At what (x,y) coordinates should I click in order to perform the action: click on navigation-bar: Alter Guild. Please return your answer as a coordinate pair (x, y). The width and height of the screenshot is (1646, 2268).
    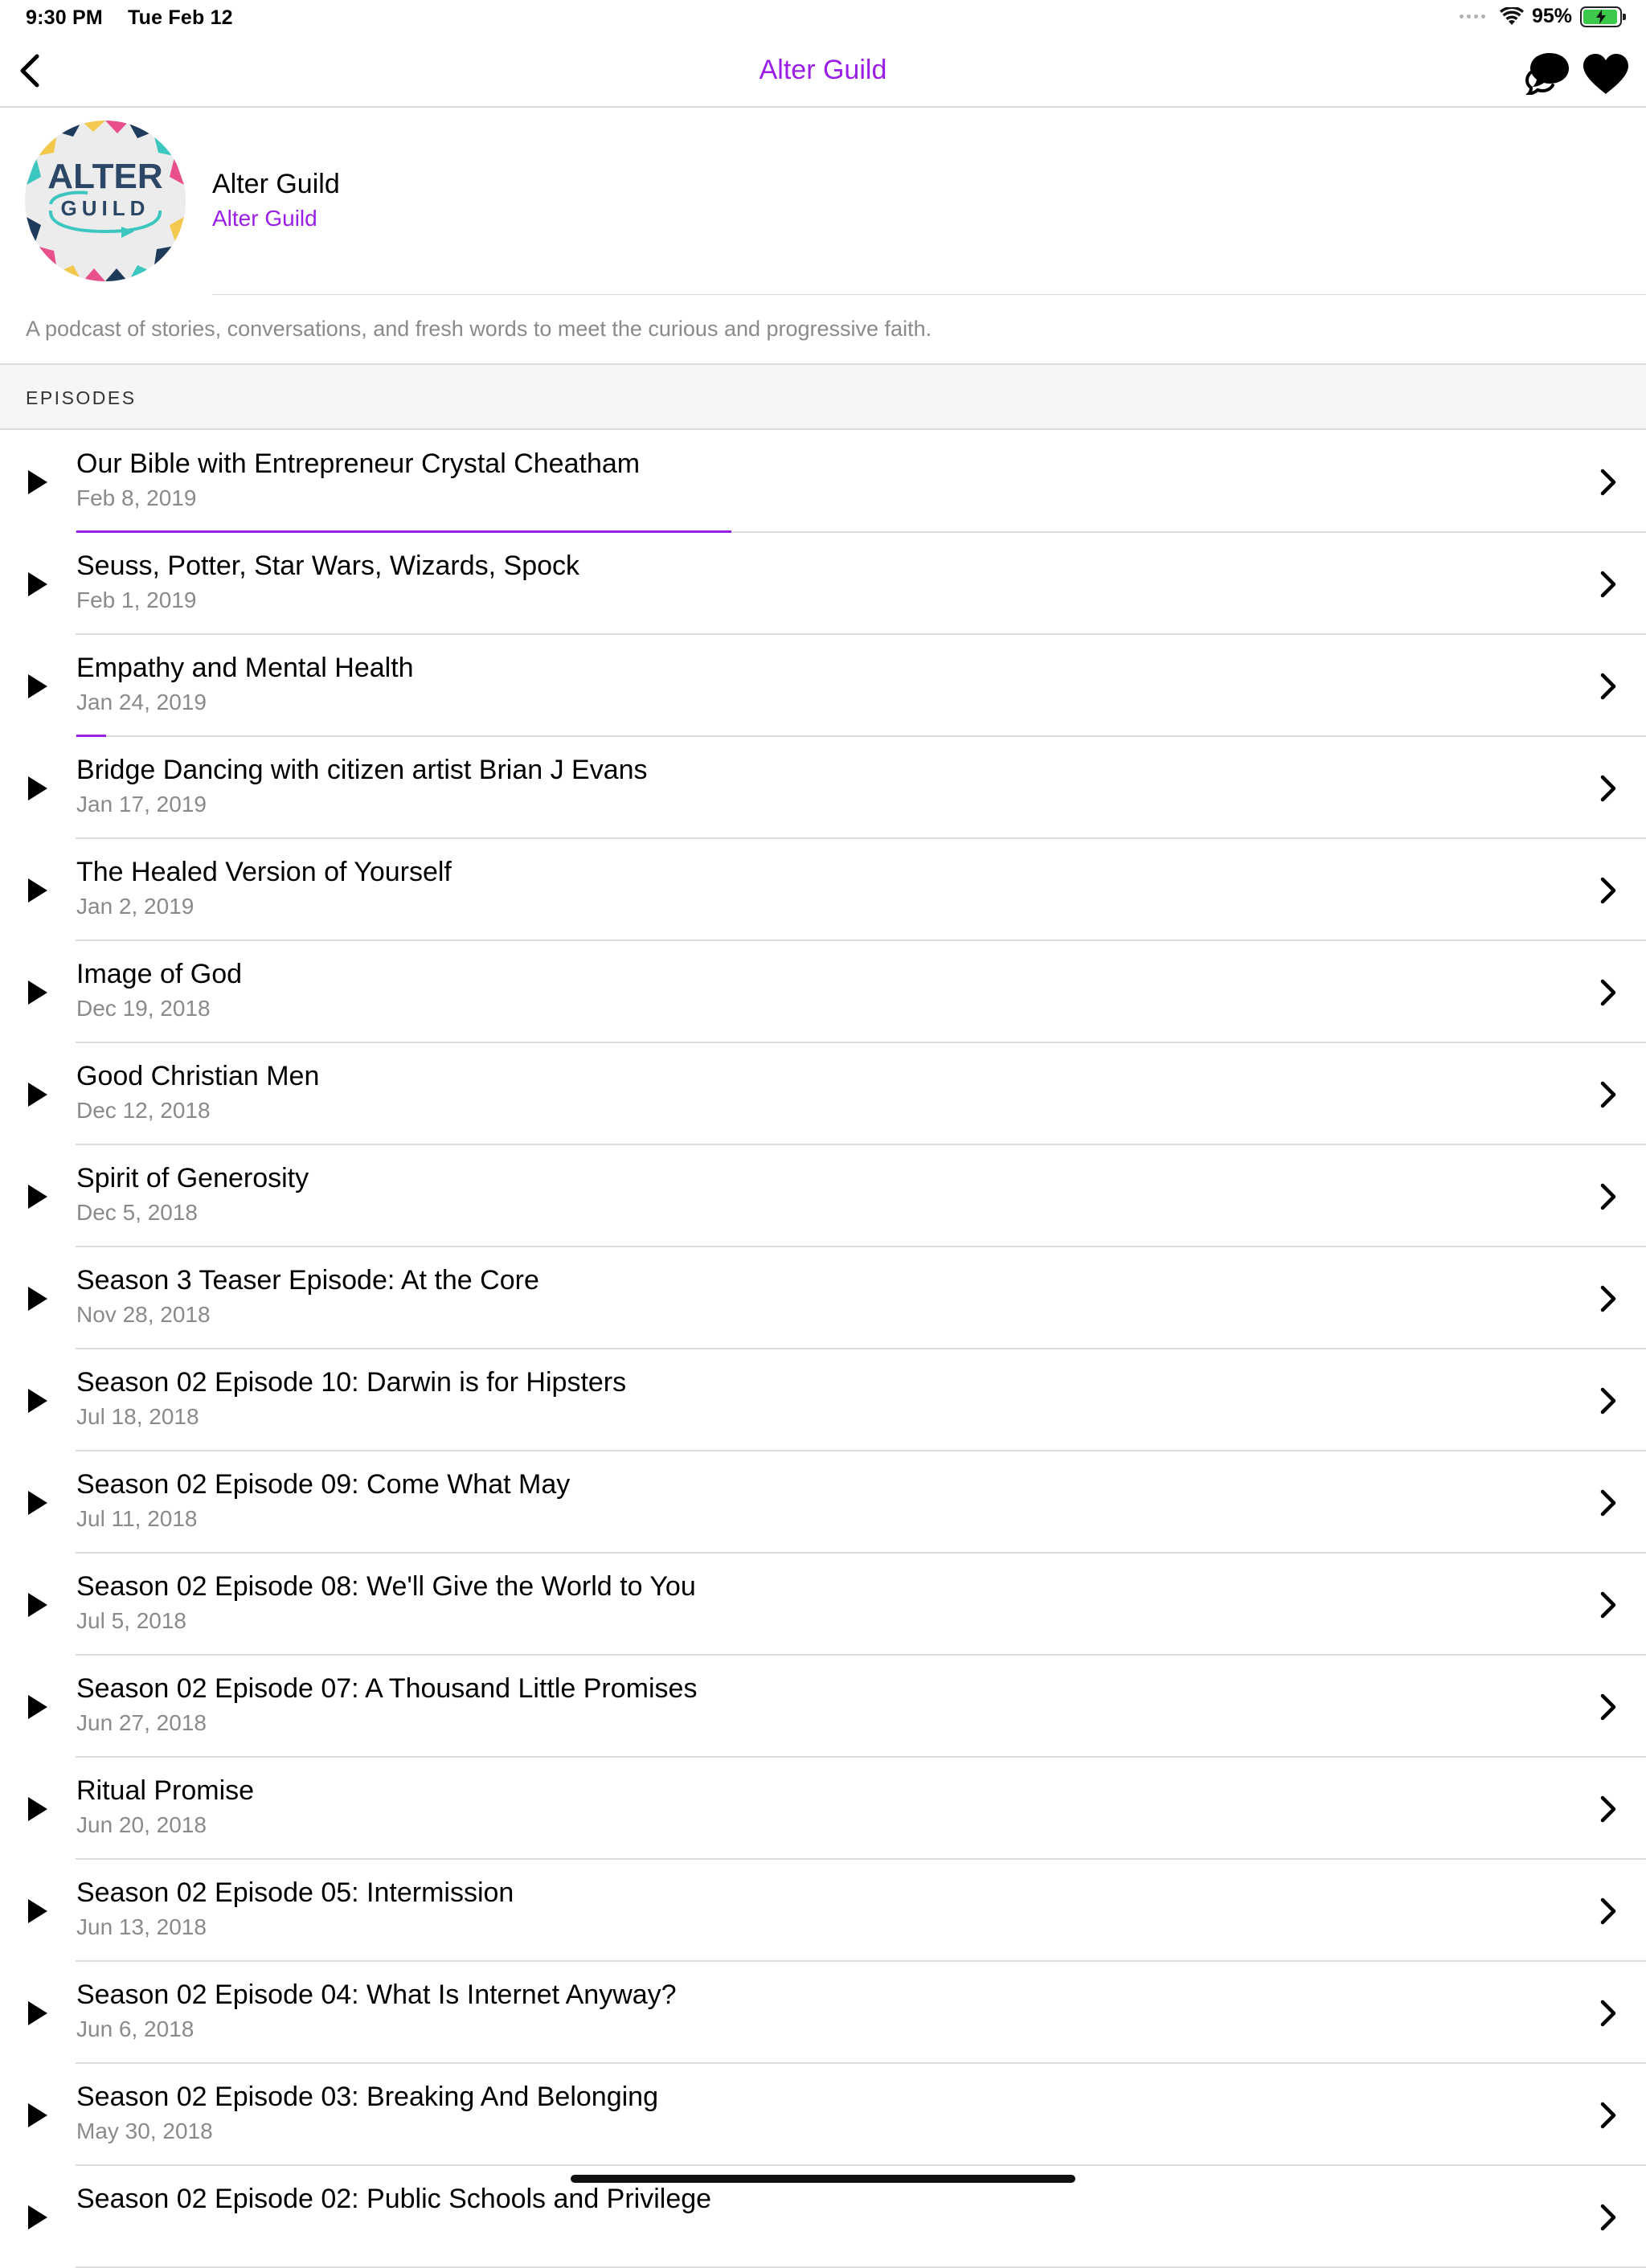
    Looking at the image, I should click on (823, 73).